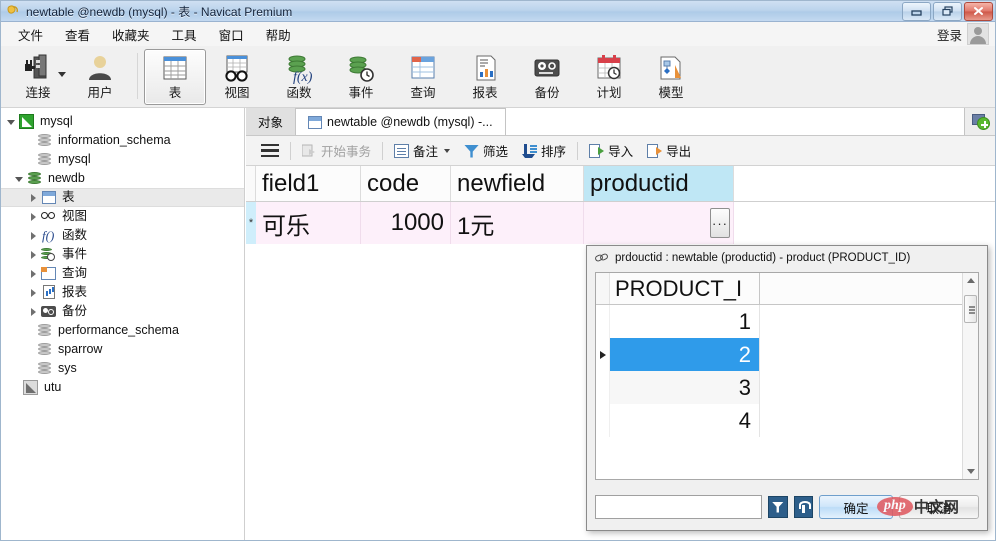 The height and width of the screenshot is (541, 996). I want to click on login-label: 登录, so click(949, 34).